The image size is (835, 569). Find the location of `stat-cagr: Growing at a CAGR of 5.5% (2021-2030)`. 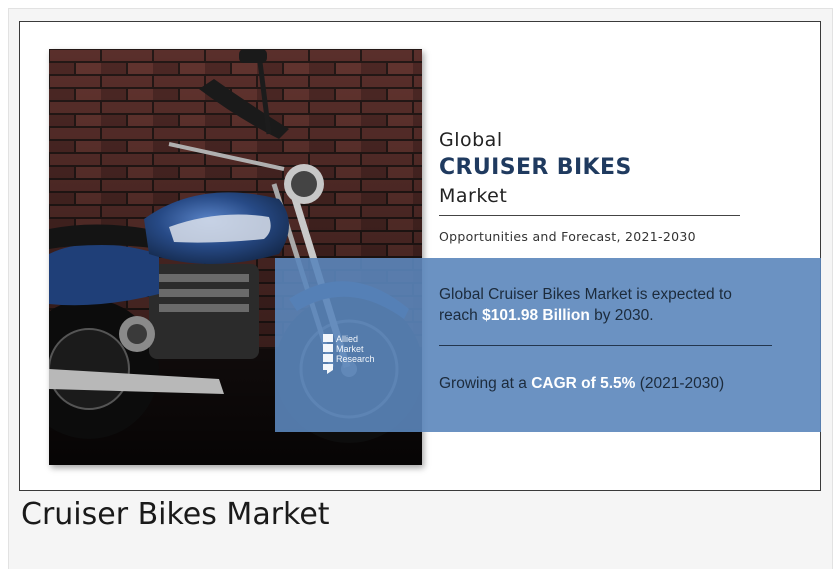

stat-cagr: Growing at a CAGR of 5.5% (2021-2030) is located at coordinates (609, 383).